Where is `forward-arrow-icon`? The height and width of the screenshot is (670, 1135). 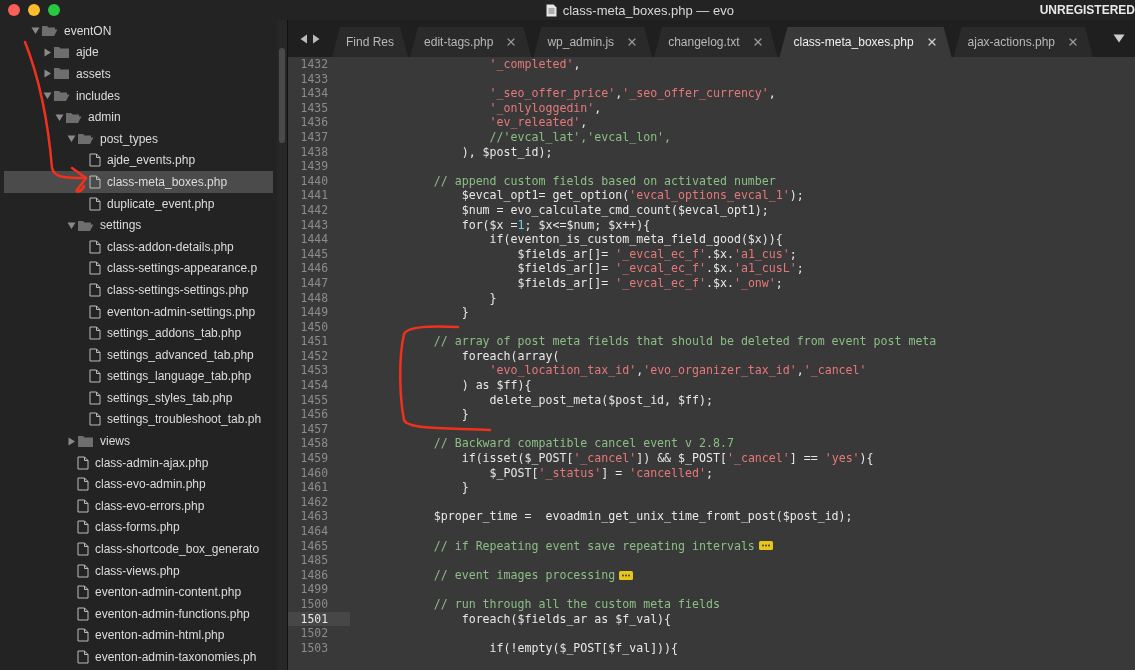
forward-arrow-icon is located at coordinates (316, 38).